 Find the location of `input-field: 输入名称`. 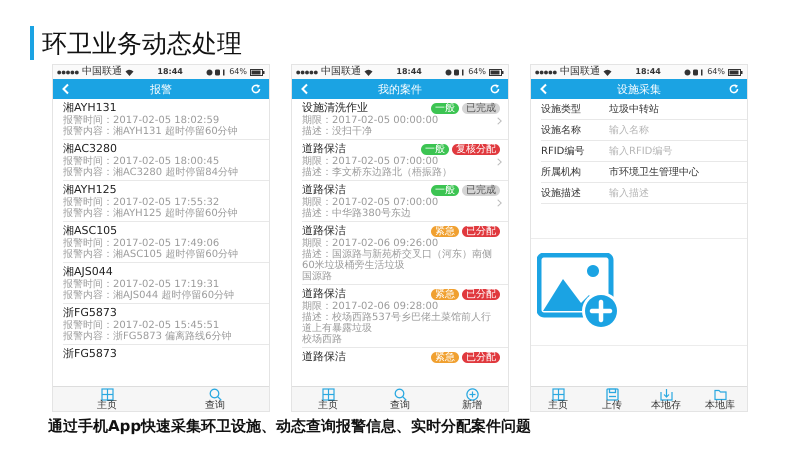

input-field: 输入名称 is located at coordinates (676, 130).